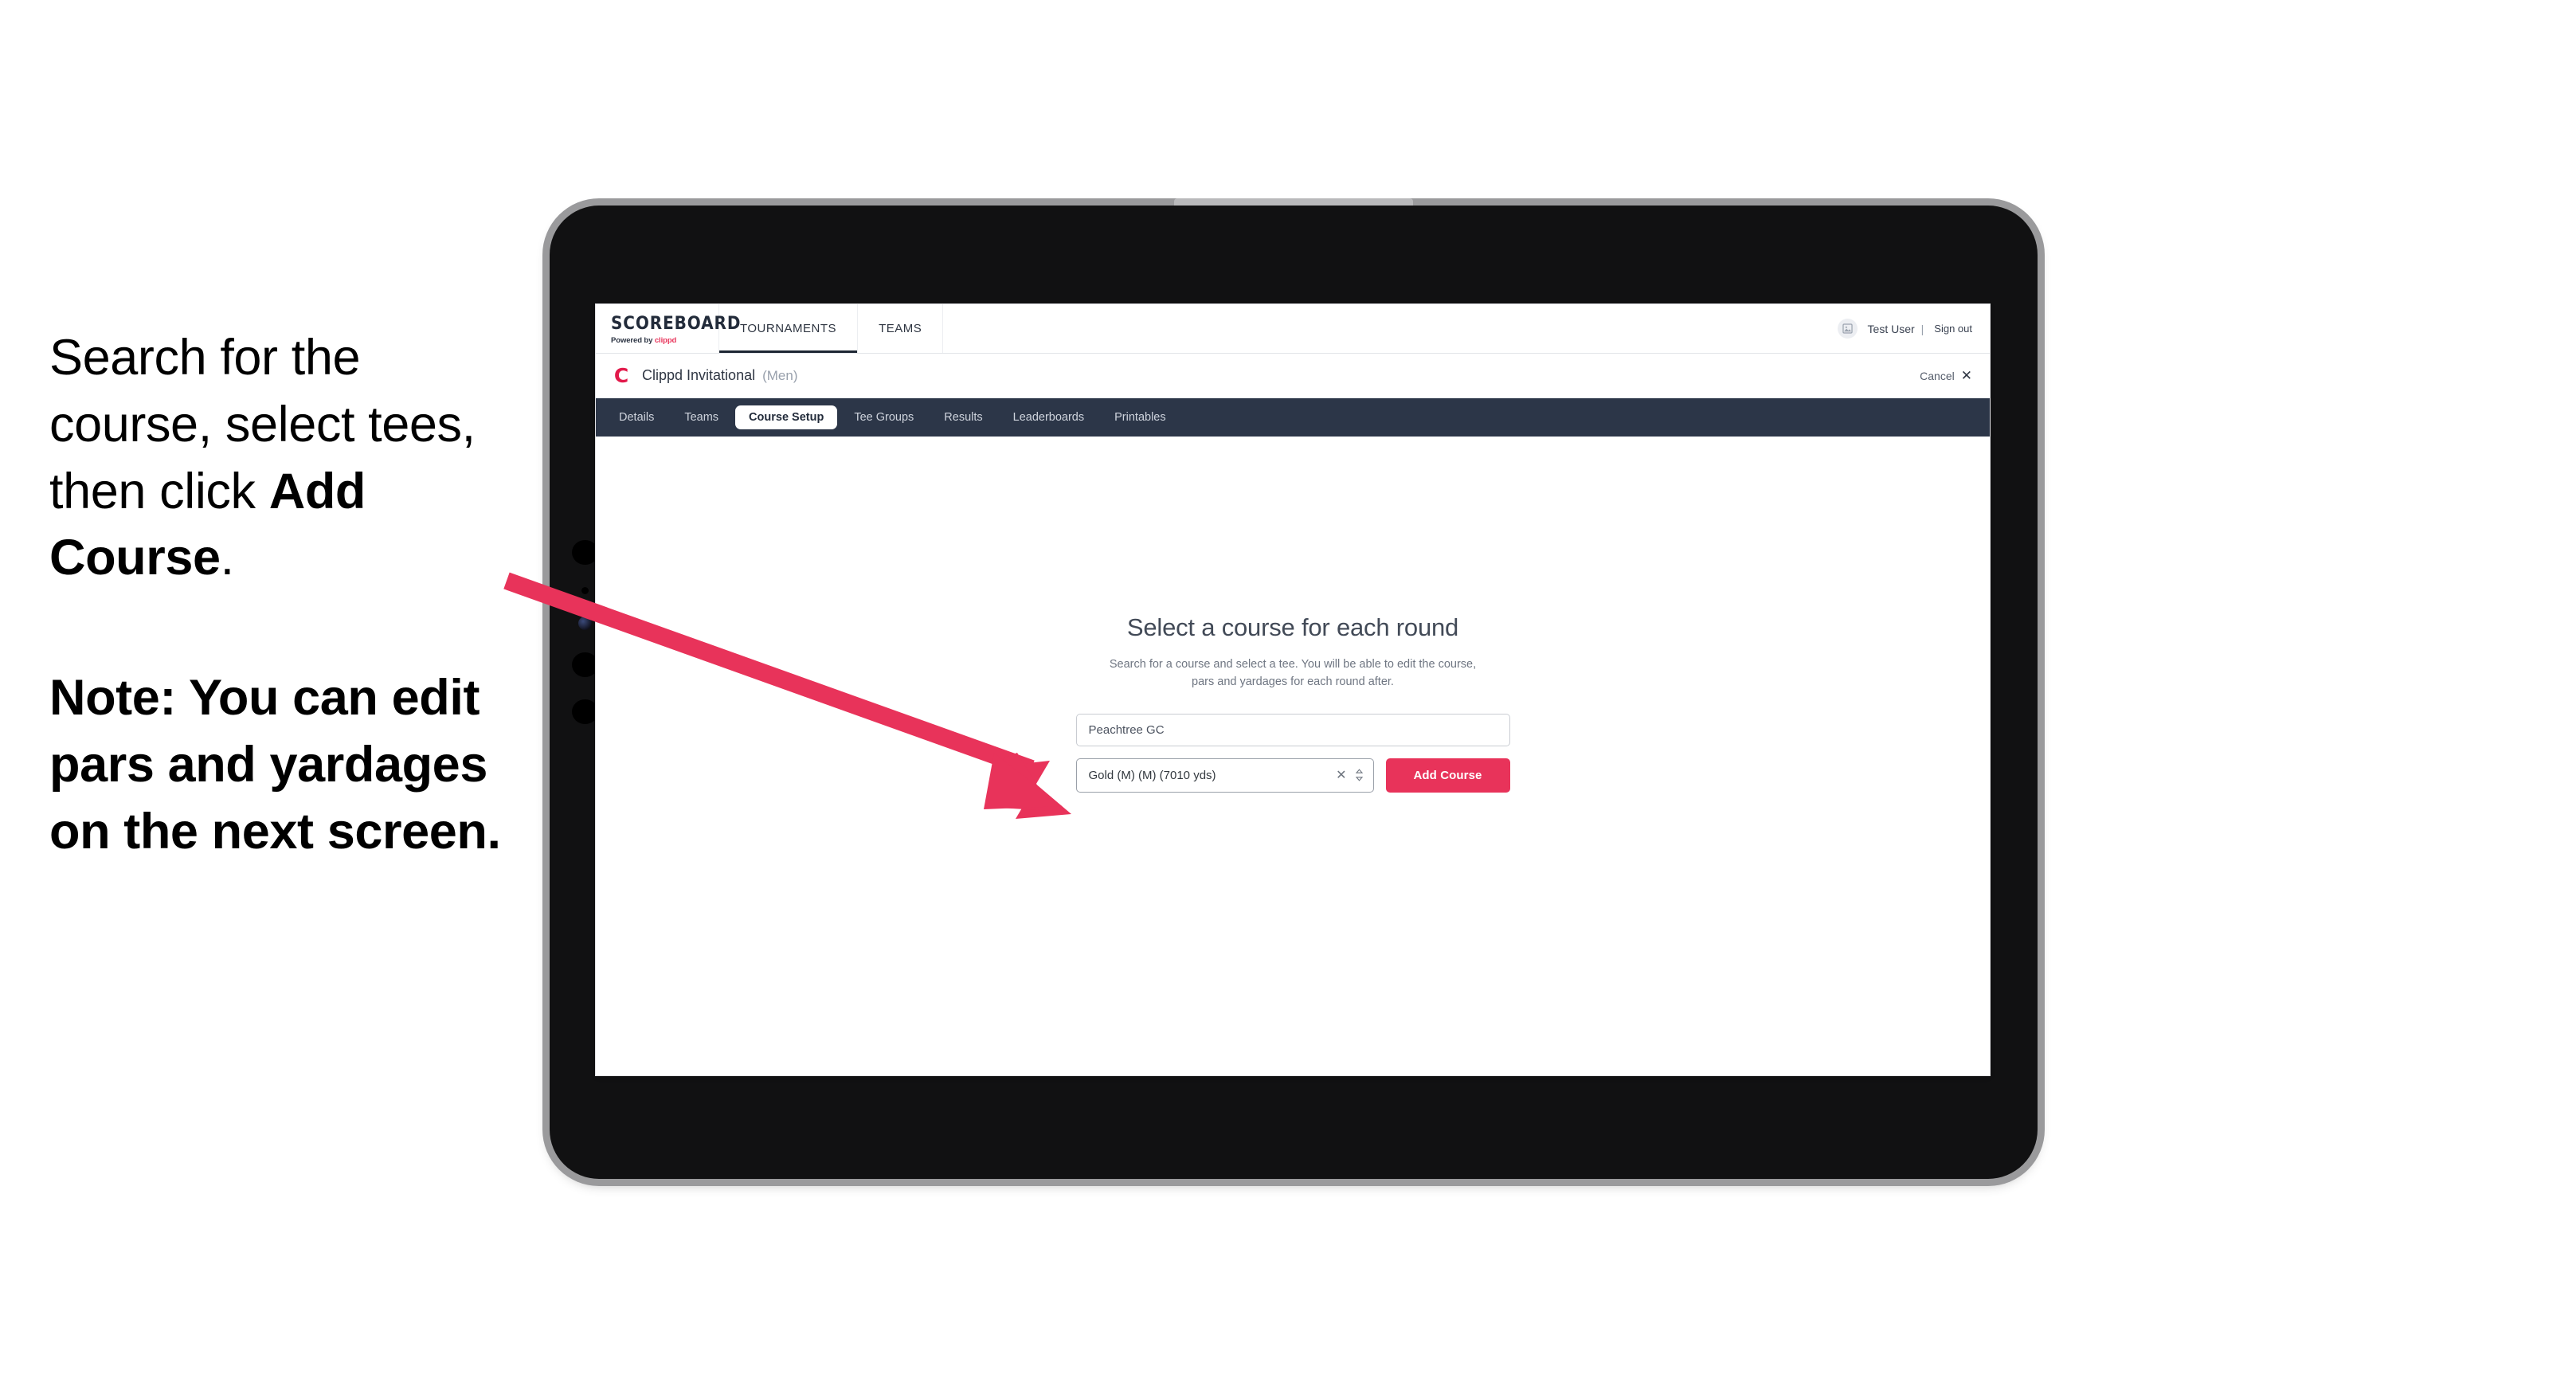 This screenshot has width=2576, height=1386. Describe the element at coordinates (1847, 329) in the screenshot. I see `image-placeholder-icon` at that location.